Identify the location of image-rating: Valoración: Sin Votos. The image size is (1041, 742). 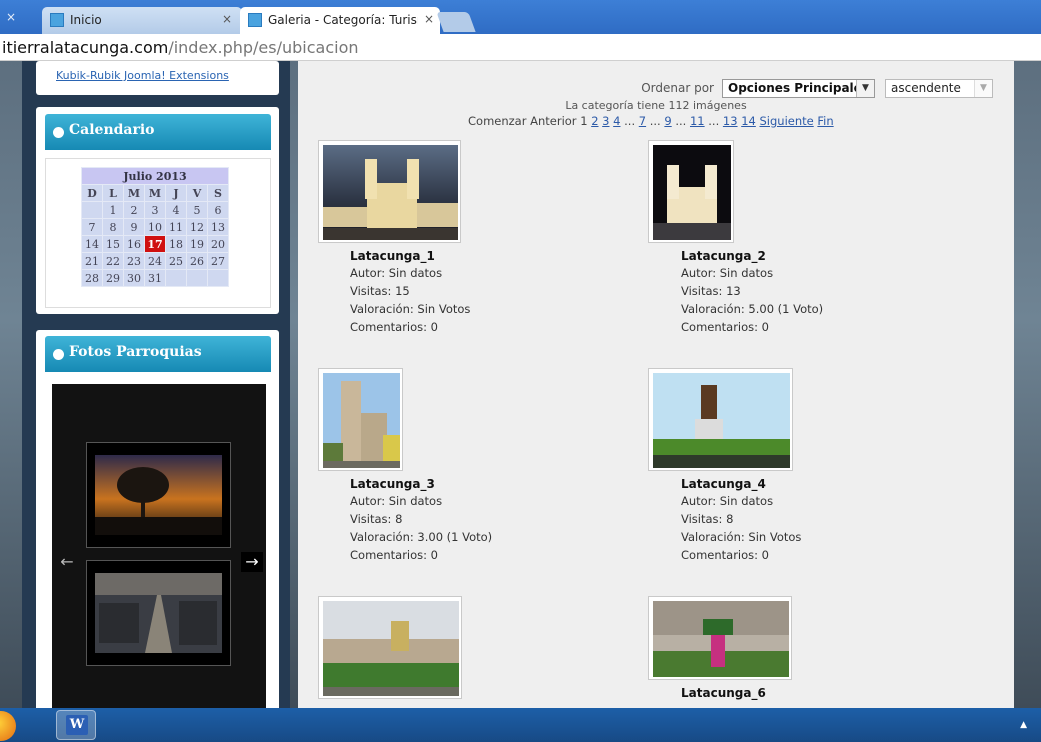
(741, 537).